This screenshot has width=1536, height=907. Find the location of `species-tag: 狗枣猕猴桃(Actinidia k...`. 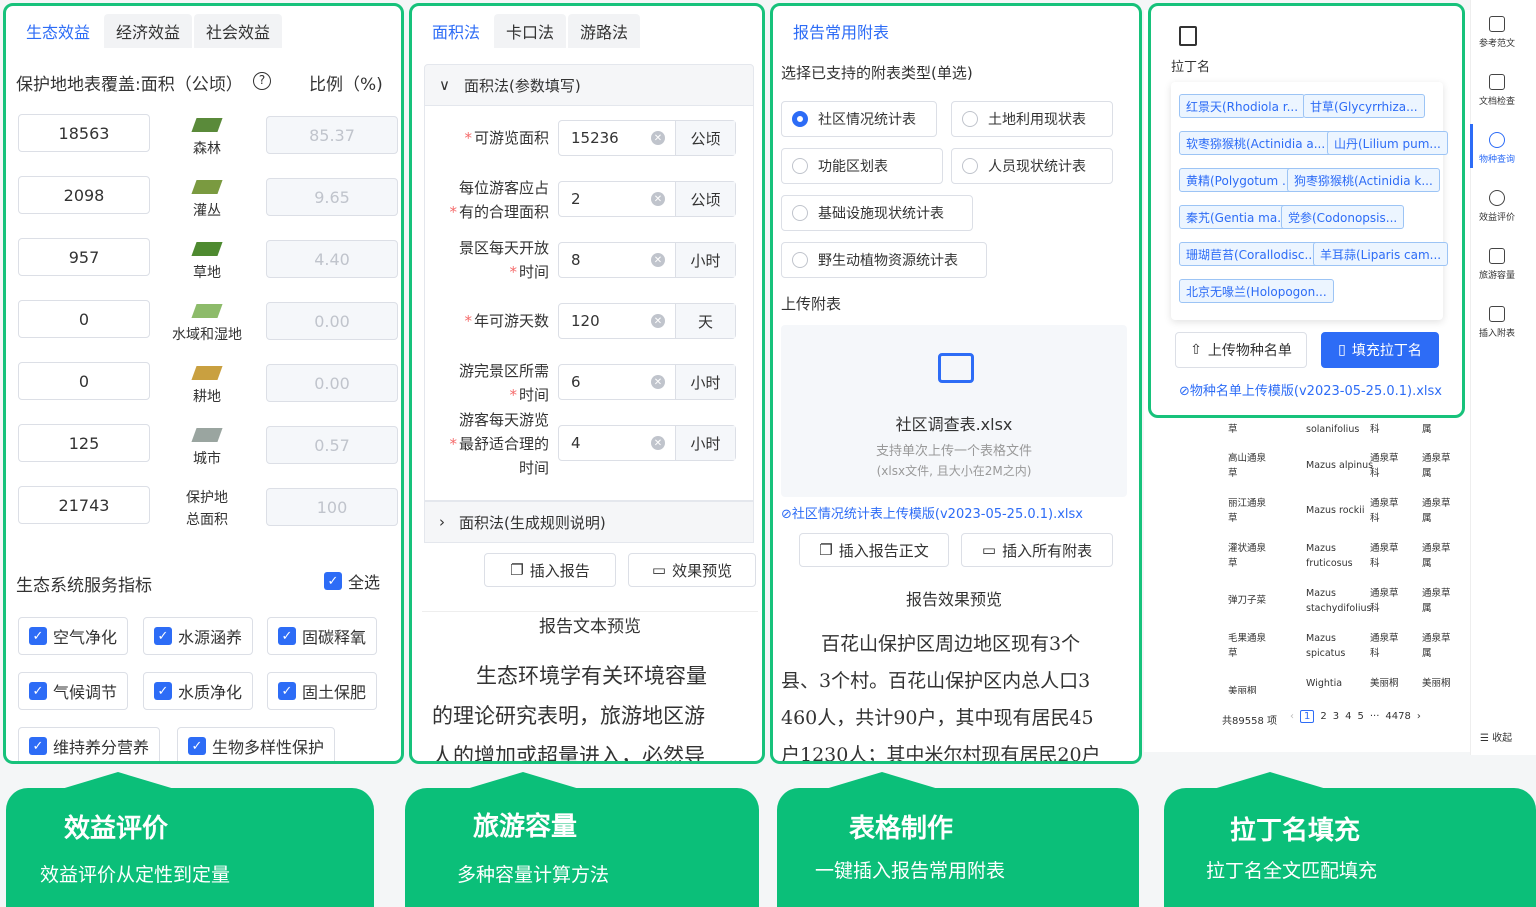

species-tag: 狗枣猕猴桃(Actinidia k... is located at coordinates (1363, 180).